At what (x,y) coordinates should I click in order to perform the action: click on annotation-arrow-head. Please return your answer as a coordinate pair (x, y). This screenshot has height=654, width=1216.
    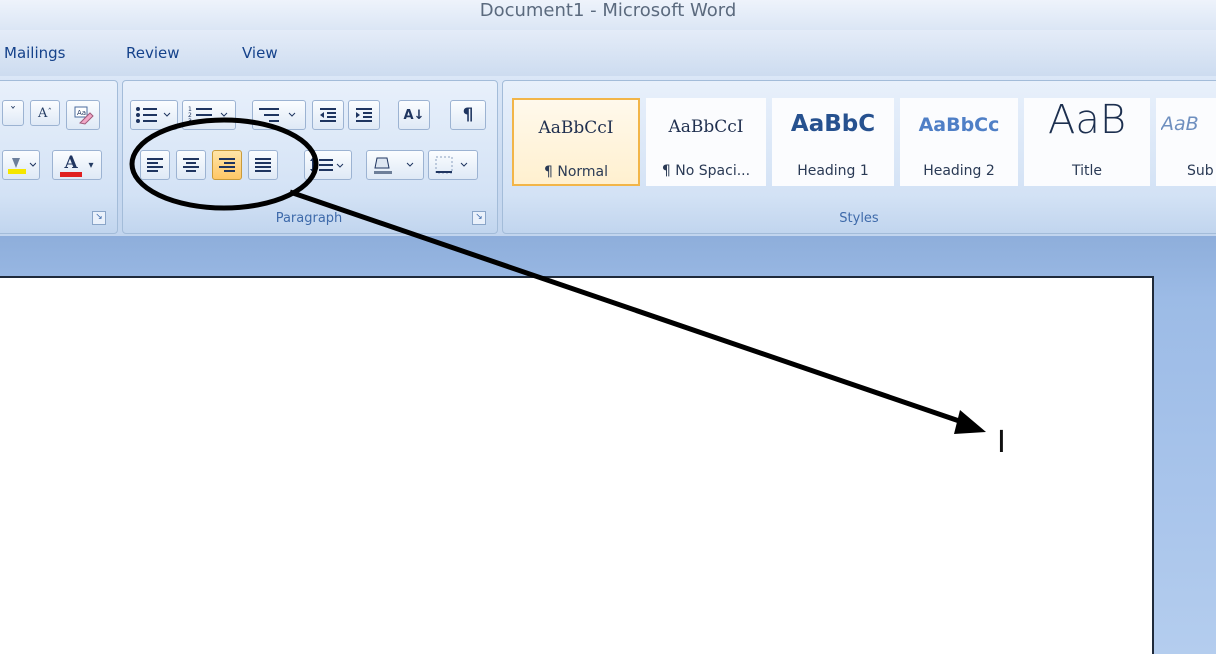
    Looking at the image, I should click on (970, 422).